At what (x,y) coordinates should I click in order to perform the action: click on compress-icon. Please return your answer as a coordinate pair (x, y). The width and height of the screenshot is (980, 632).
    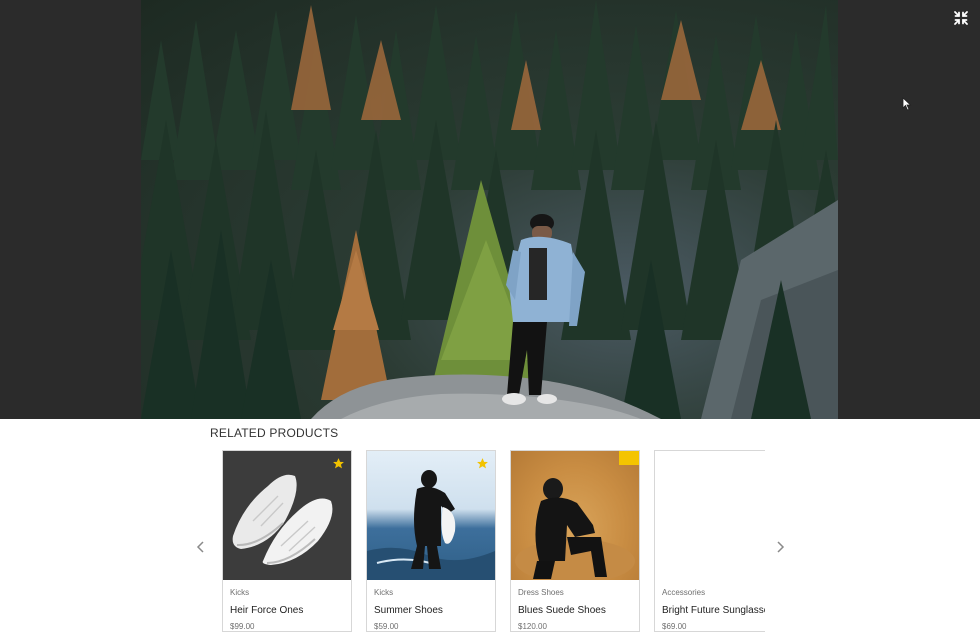
    Looking at the image, I should click on (961, 18).